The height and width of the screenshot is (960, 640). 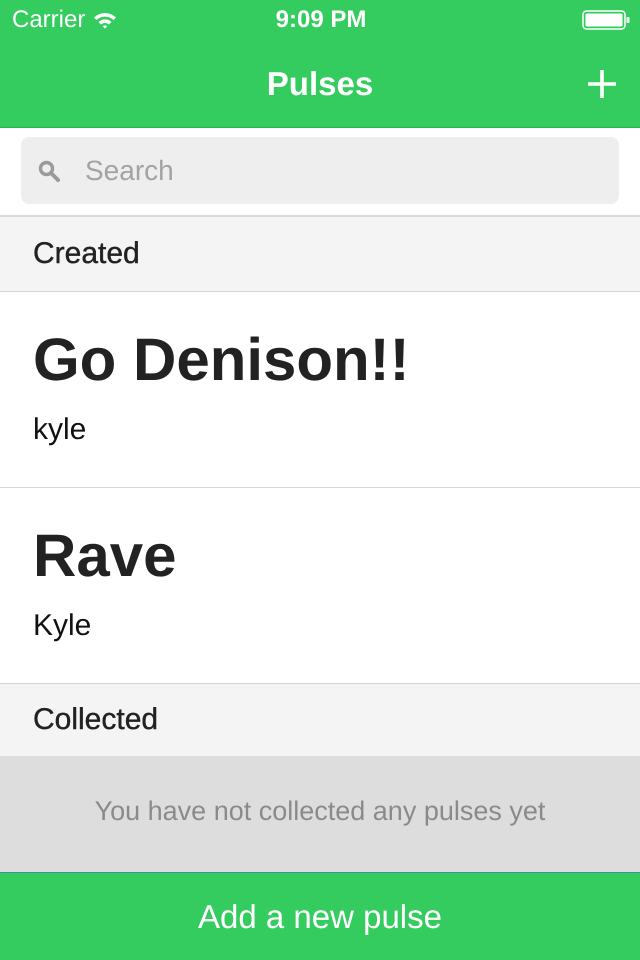 What do you see at coordinates (606, 20) in the screenshot?
I see `battery-icon` at bounding box center [606, 20].